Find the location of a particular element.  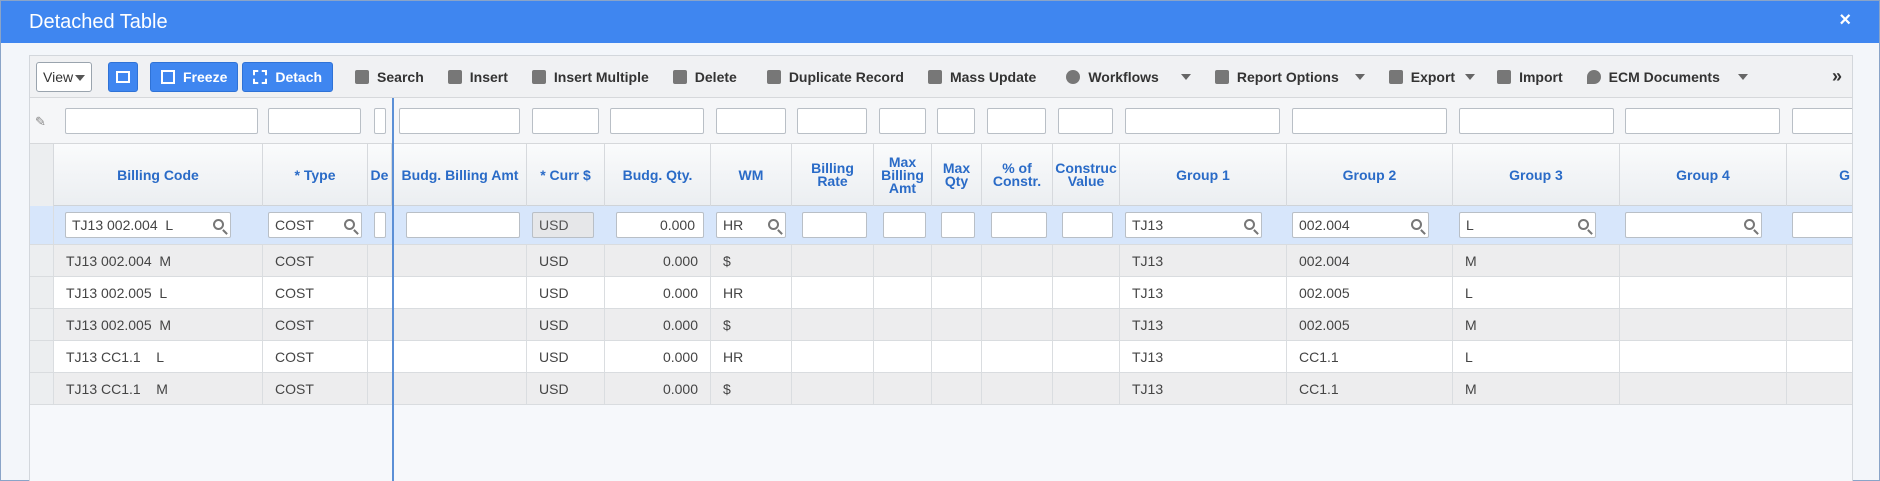

edit-construc-value is located at coordinates (1087, 225).